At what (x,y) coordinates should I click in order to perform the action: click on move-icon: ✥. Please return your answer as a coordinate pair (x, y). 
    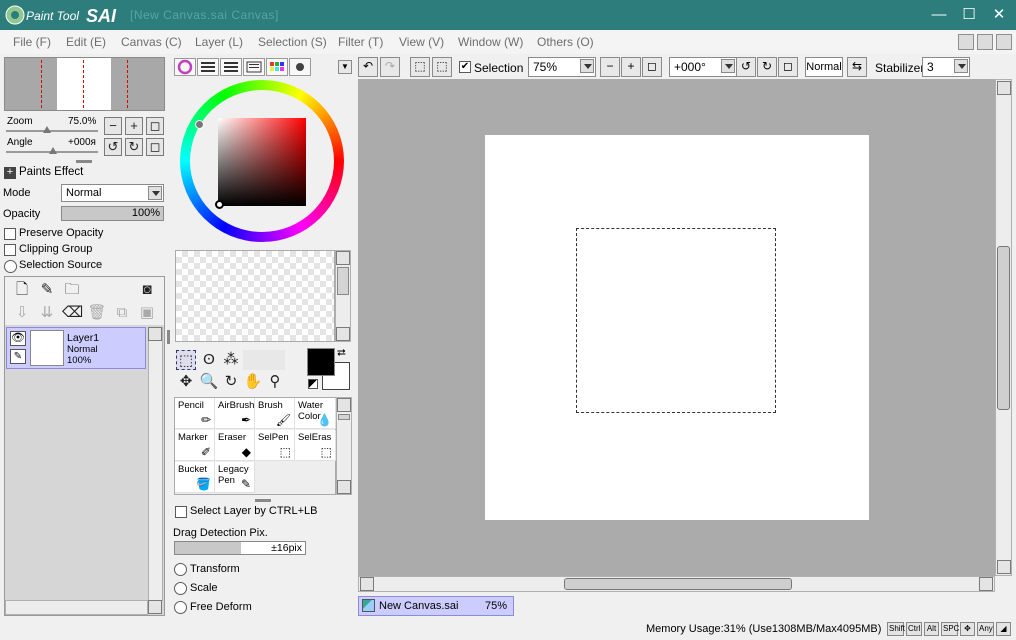
    Looking at the image, I should click on (186, 382).